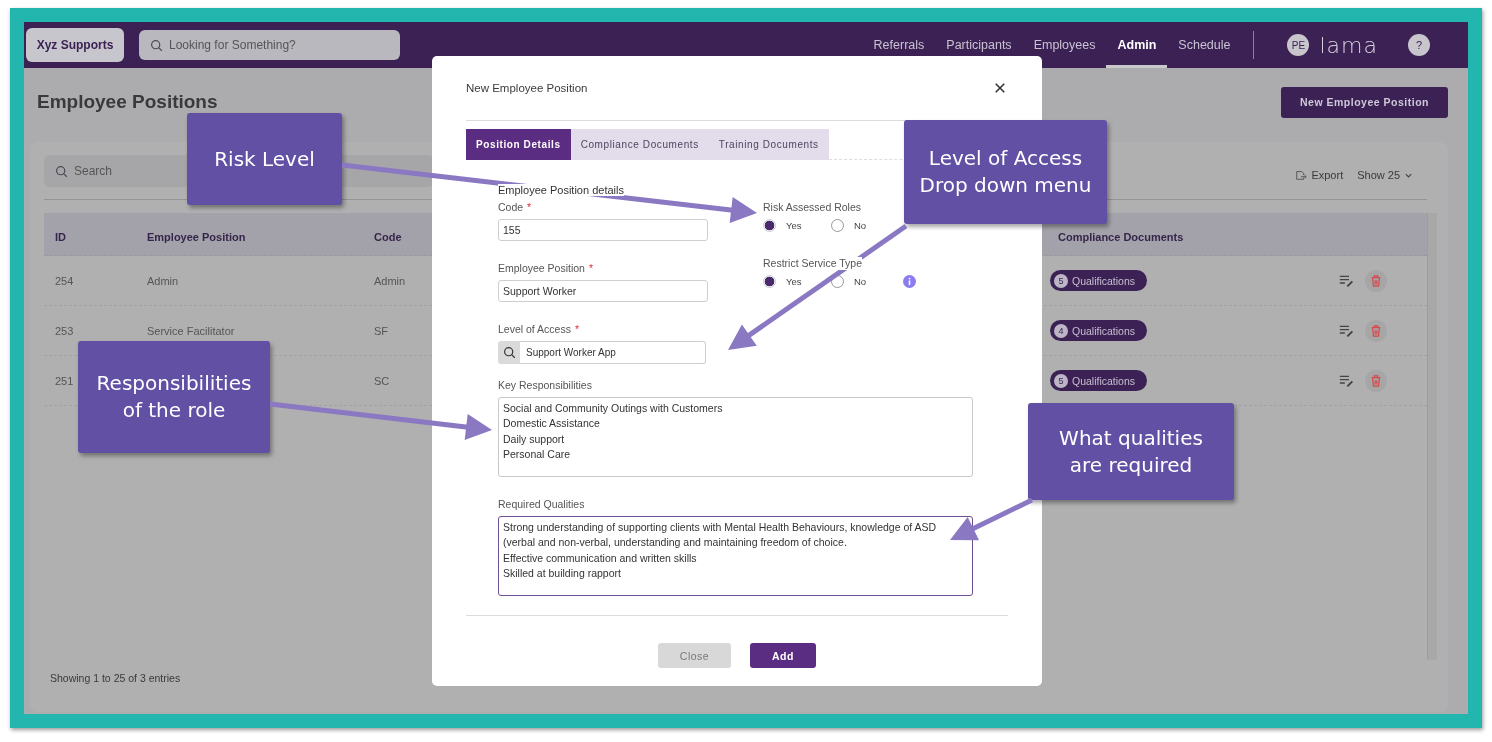  I want to click on callout: What qualities are required, so click(1131, 451).